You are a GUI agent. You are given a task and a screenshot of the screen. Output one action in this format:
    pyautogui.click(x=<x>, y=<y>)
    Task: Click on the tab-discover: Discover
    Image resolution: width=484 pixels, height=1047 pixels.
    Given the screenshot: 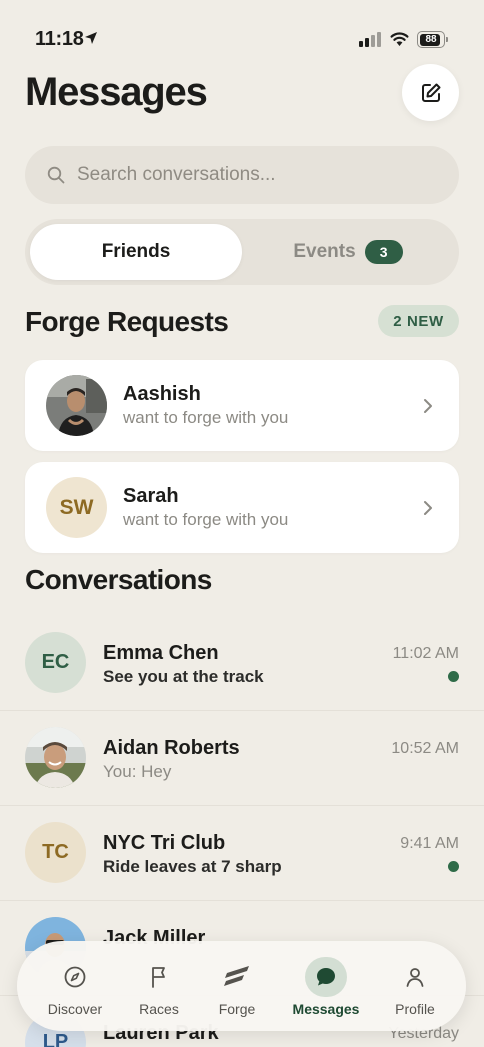 What is the action you would take?
    pyautogui.click(x=75, y=986)
    